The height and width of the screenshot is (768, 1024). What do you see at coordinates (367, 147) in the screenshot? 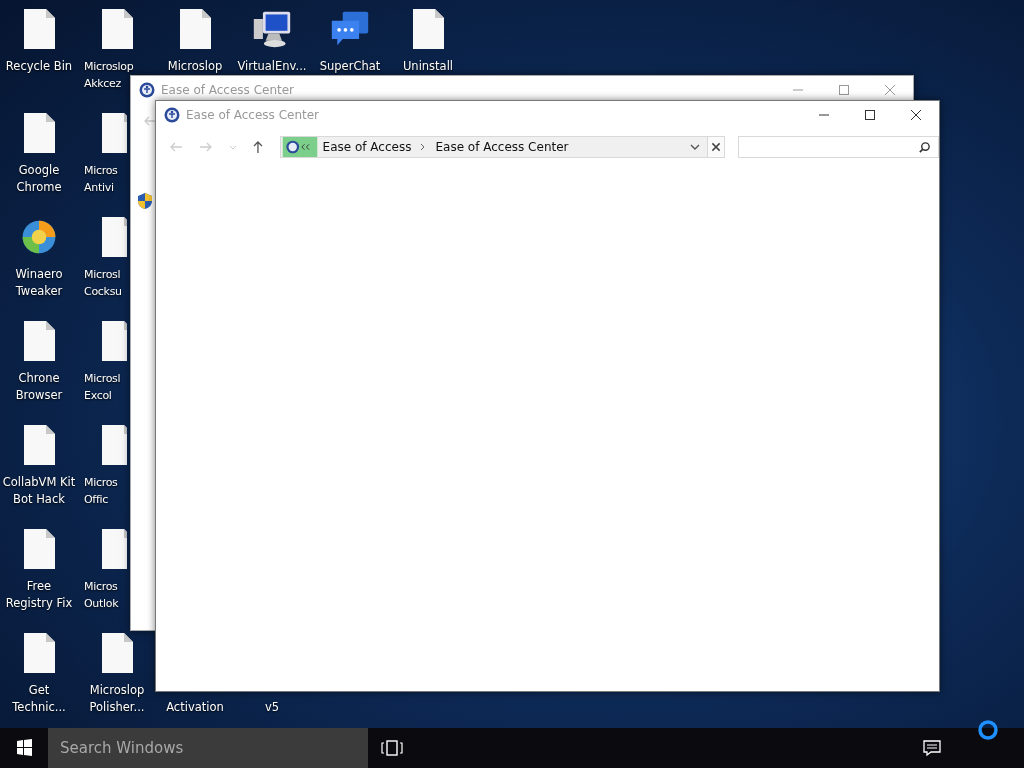
I see `breadcrumb: Ease of Access` at bounding box center [367, 147].